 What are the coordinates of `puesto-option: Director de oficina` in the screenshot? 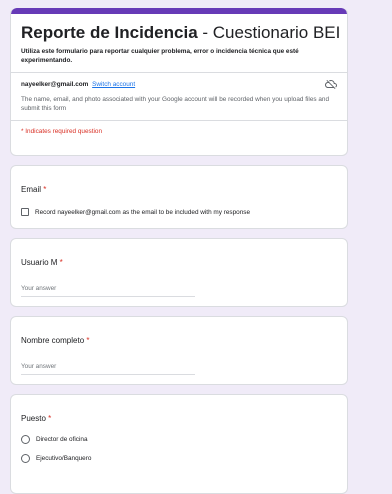 It's located at (184, 439).